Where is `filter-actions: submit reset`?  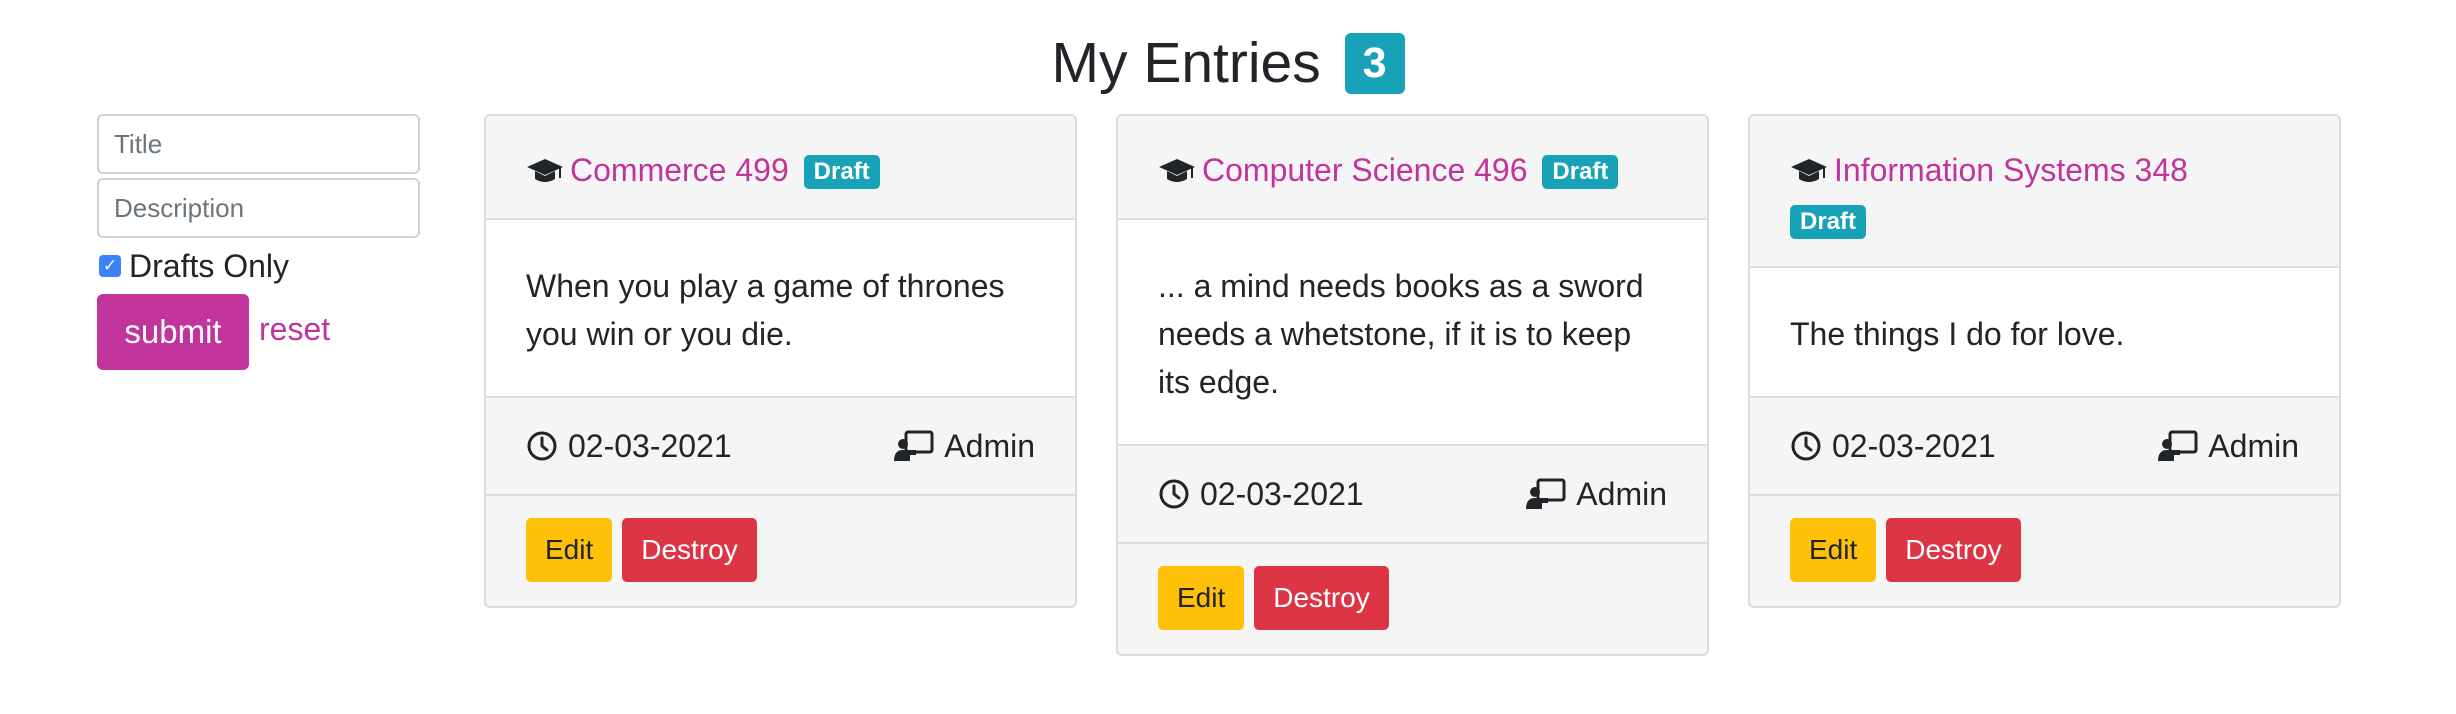 filter-actions: submit reset is located at coordinates (258, 332).